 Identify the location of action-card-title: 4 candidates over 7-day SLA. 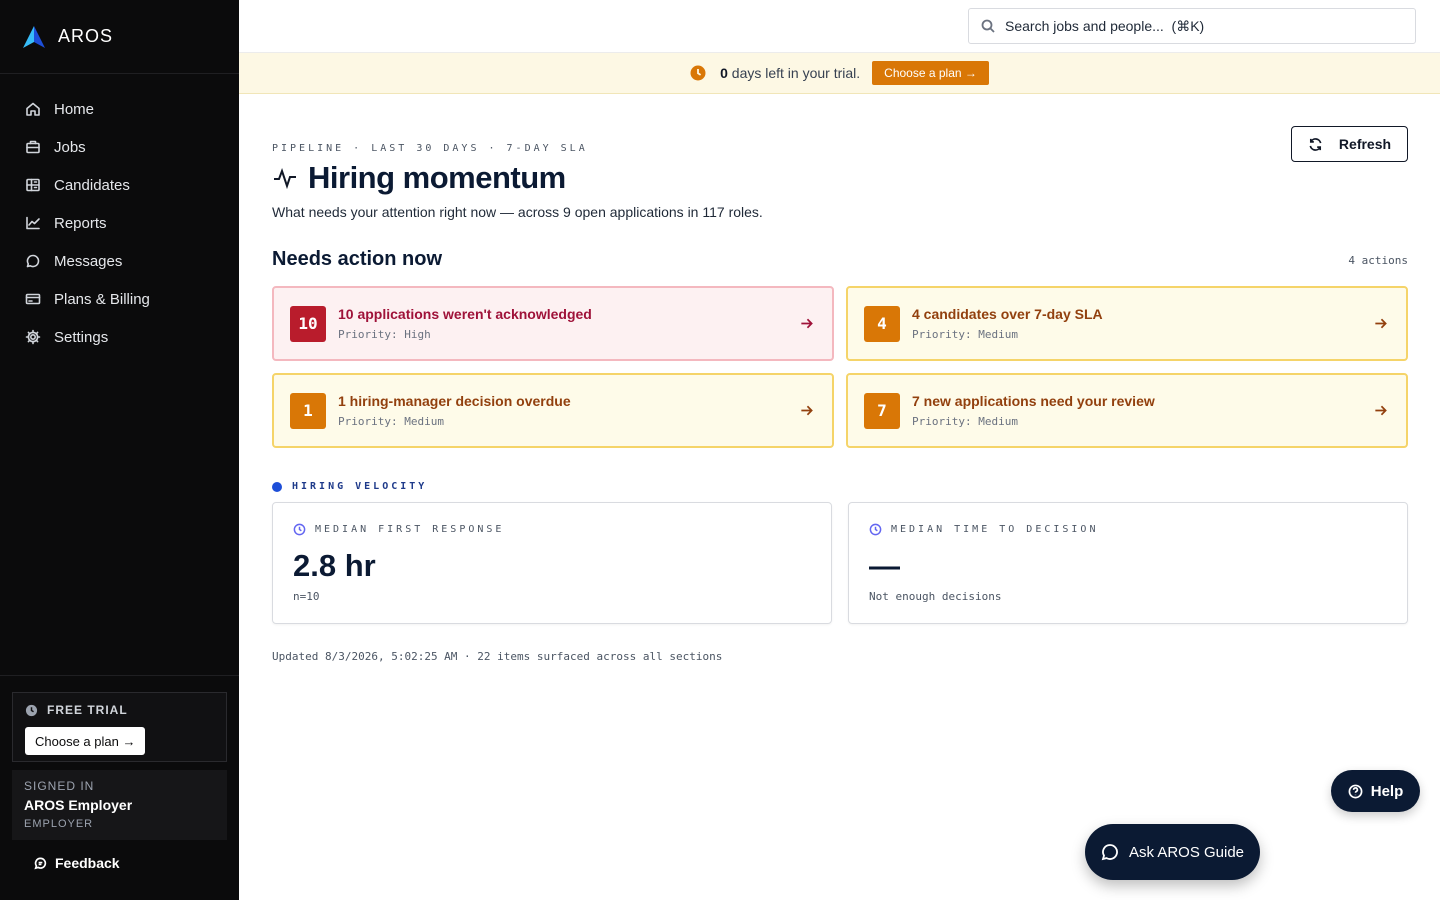
(1007, 314).